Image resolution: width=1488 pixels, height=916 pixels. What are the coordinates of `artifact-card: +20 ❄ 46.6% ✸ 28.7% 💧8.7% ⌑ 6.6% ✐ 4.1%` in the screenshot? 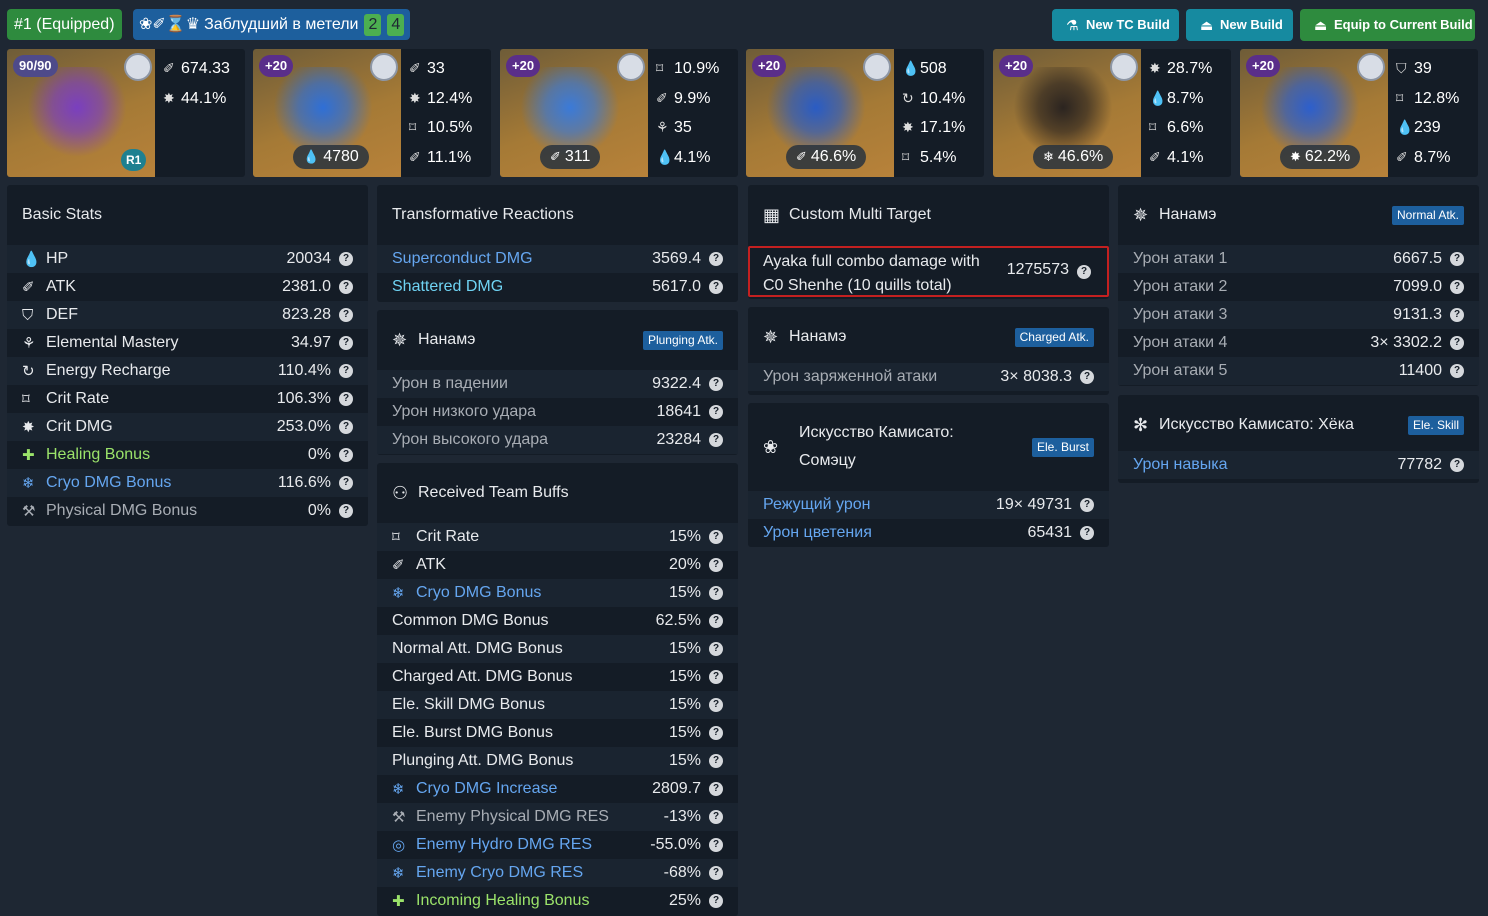 It's located at (1112, 113).